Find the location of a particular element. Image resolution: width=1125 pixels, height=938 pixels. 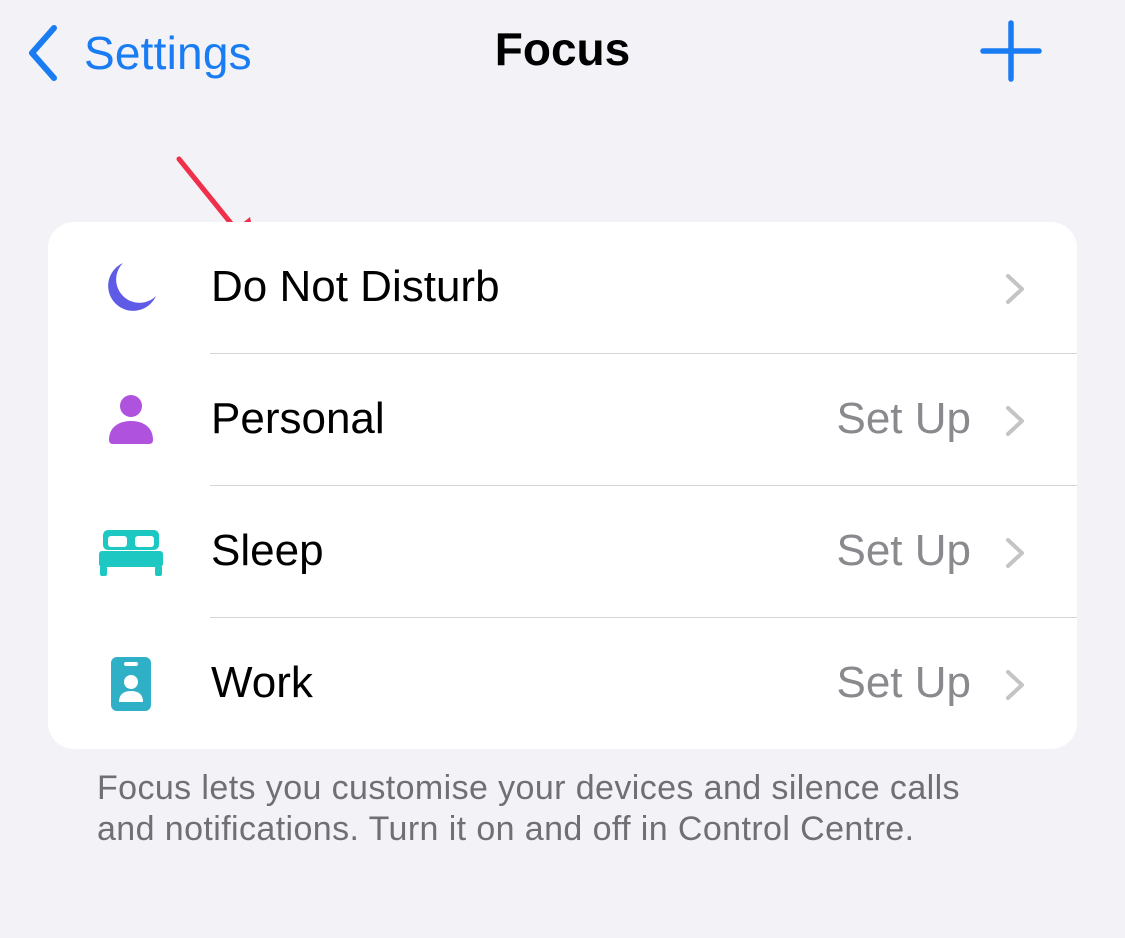

focus-item-do-not-disturb: Do Not Disturb is located at coordinates (562, 287).